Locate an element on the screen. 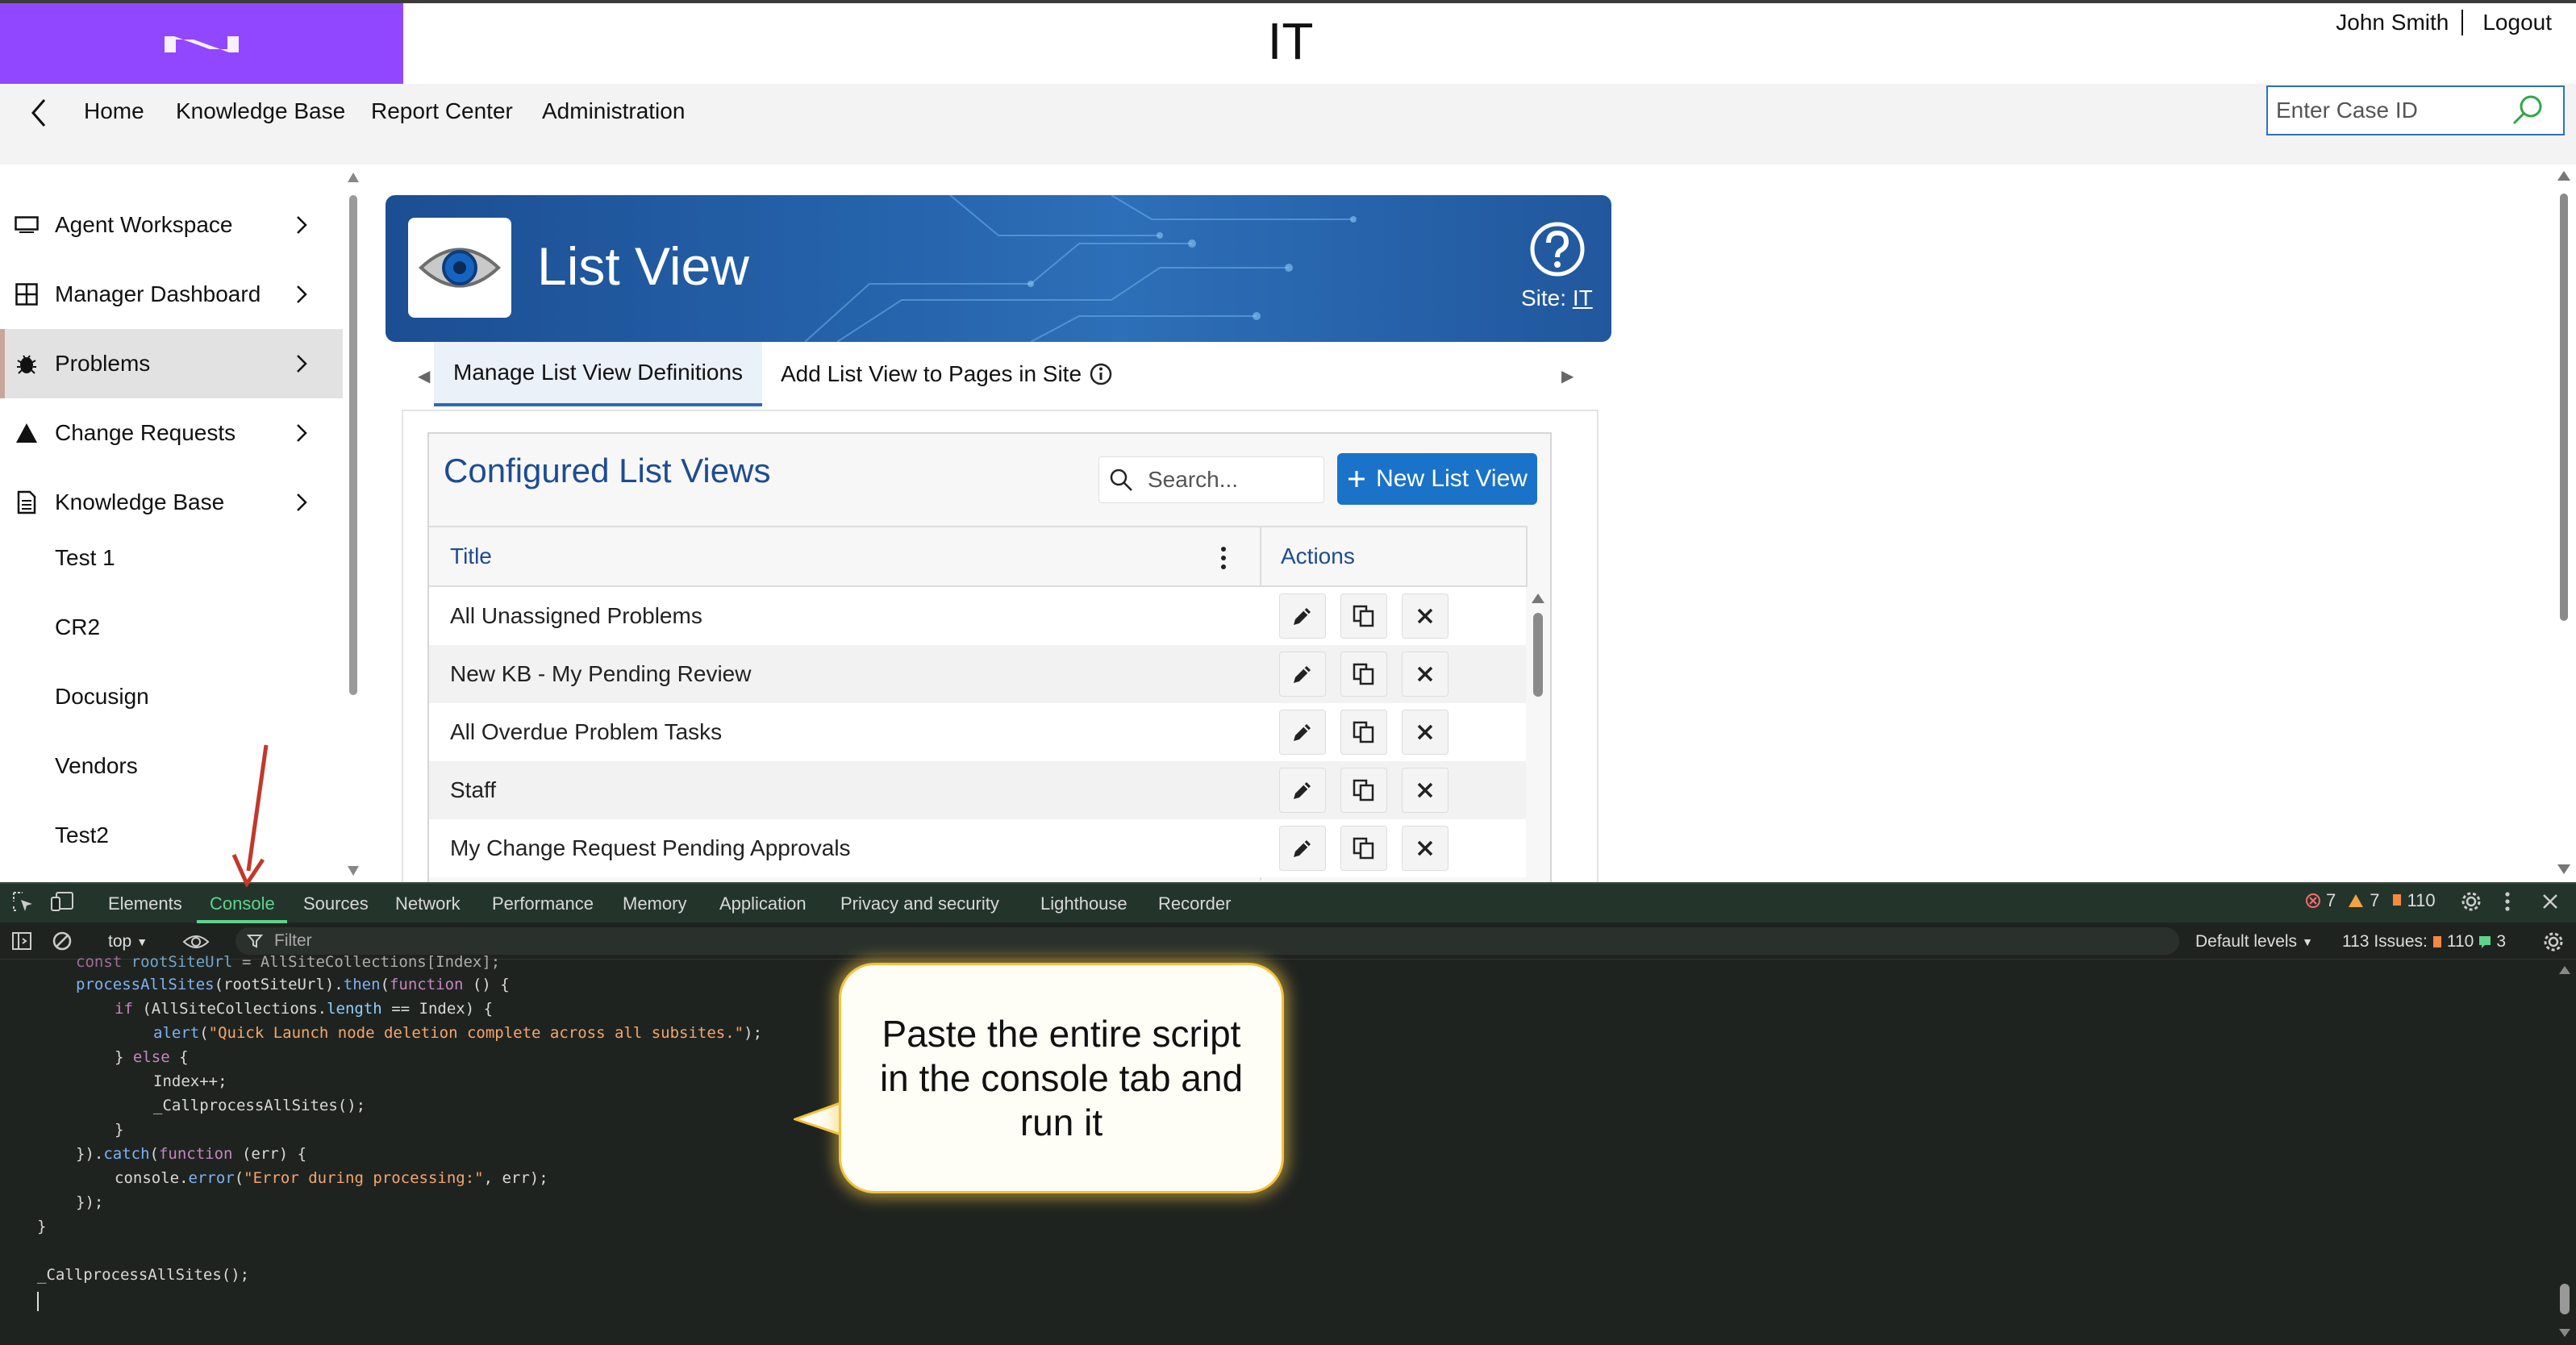 This screenshot has height=1345, width=2576. table-header: Title Actions is located at coordinates (977, 556).